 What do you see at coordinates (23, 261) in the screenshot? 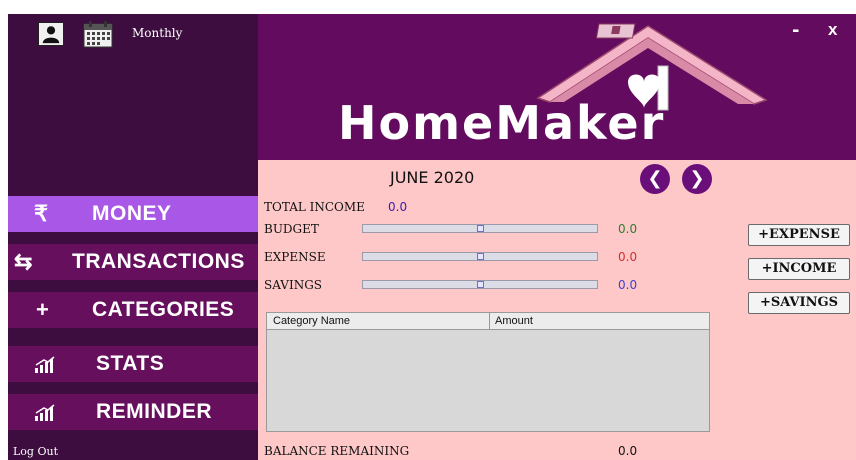
I see `swap-arrows-icon: ⇆` at bounding box center [23, 261].